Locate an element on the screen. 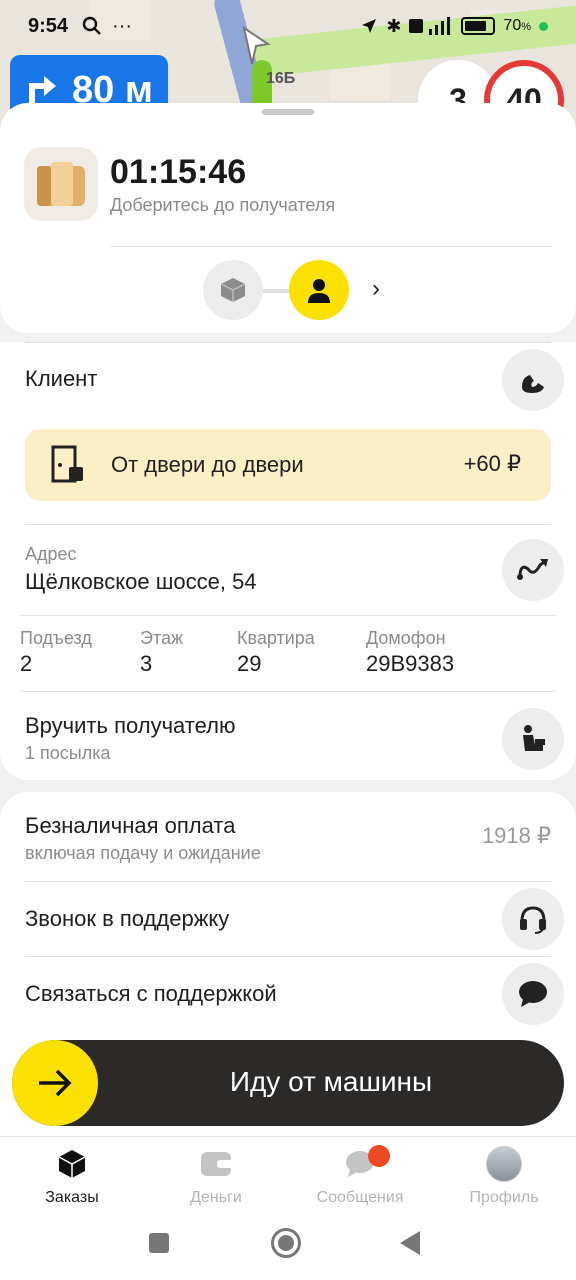 The image size is (576, 1280). arrow-right-icon is located at coordinates (55, 1083).